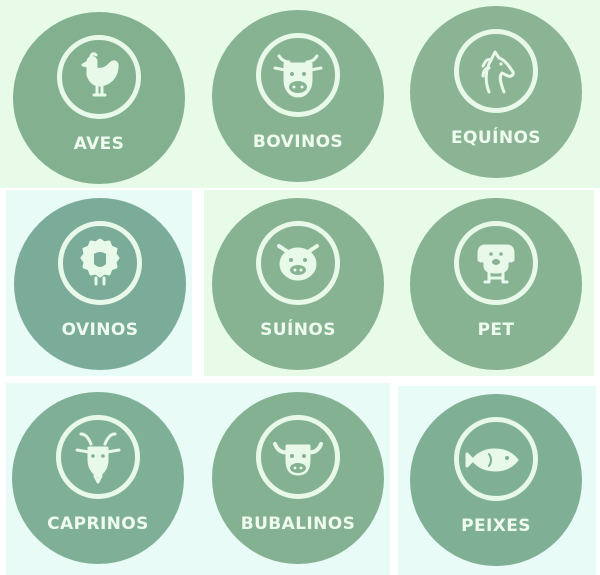 This screenshot has width=600, height=575. I want to click on cow-icon, so click(298, 76).